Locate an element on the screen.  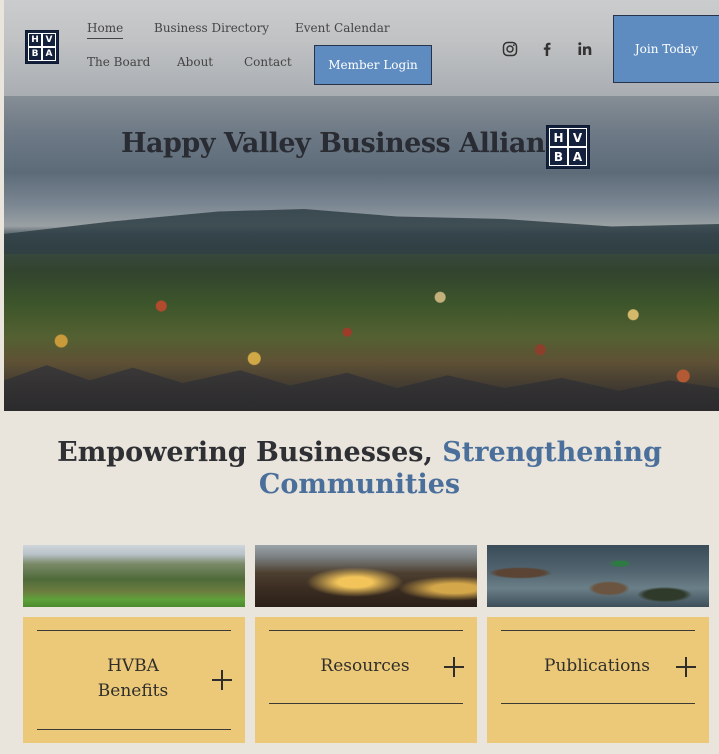
nav-business-directory: Business Directory is located at coordinates (211, 28).